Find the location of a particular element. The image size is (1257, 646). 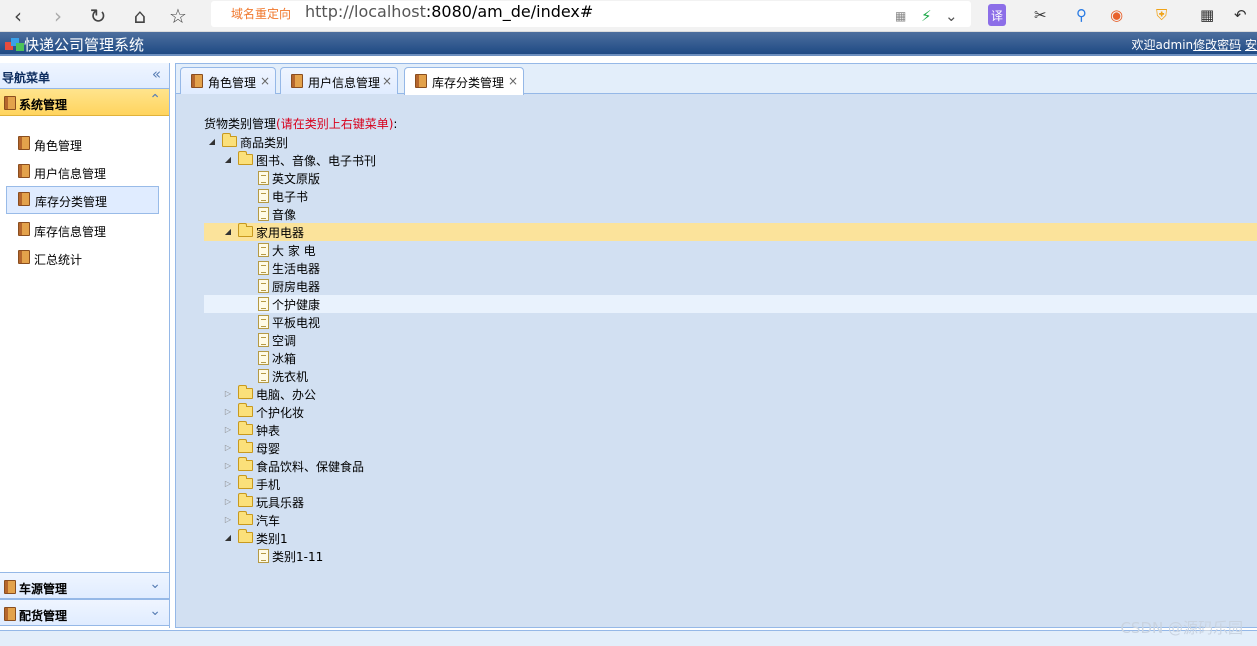

tree-node: 个护健康 is located at coordinates (730, 304).